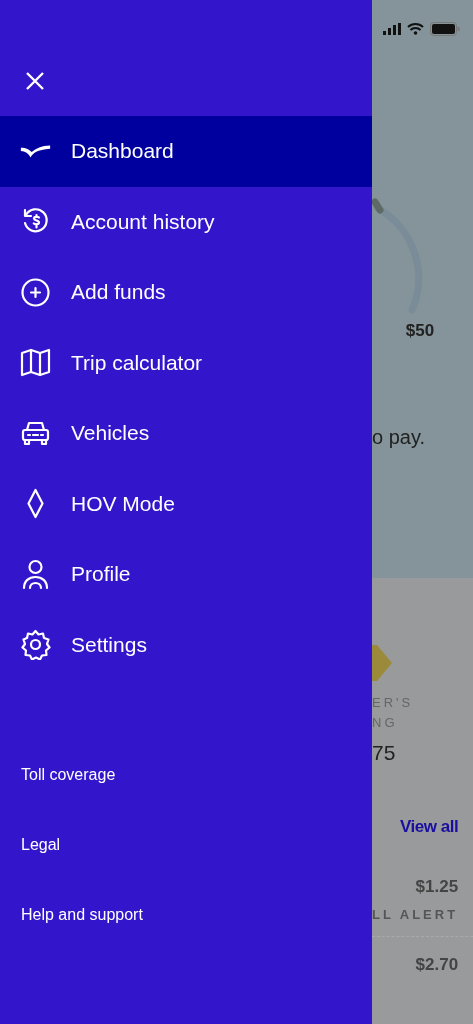 Image resolution: width=473 pixels, height=1024 pixels. What do you see at coordinates (392, 29) in the screenshot?
I see `signal-icon` at bounding box center [392, 29].